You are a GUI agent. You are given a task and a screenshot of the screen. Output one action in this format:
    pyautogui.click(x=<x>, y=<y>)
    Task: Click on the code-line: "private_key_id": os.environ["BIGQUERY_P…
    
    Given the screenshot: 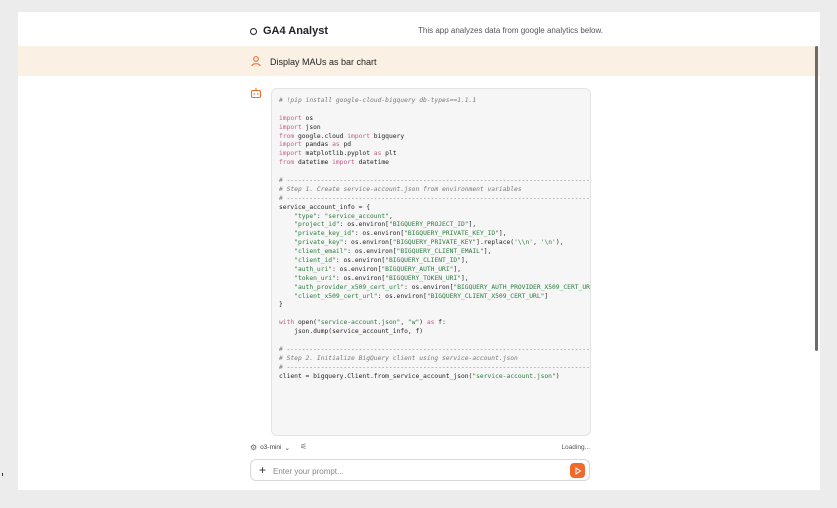 What is the action you would take?
    pyautogui.click(x=400, y=234)
    